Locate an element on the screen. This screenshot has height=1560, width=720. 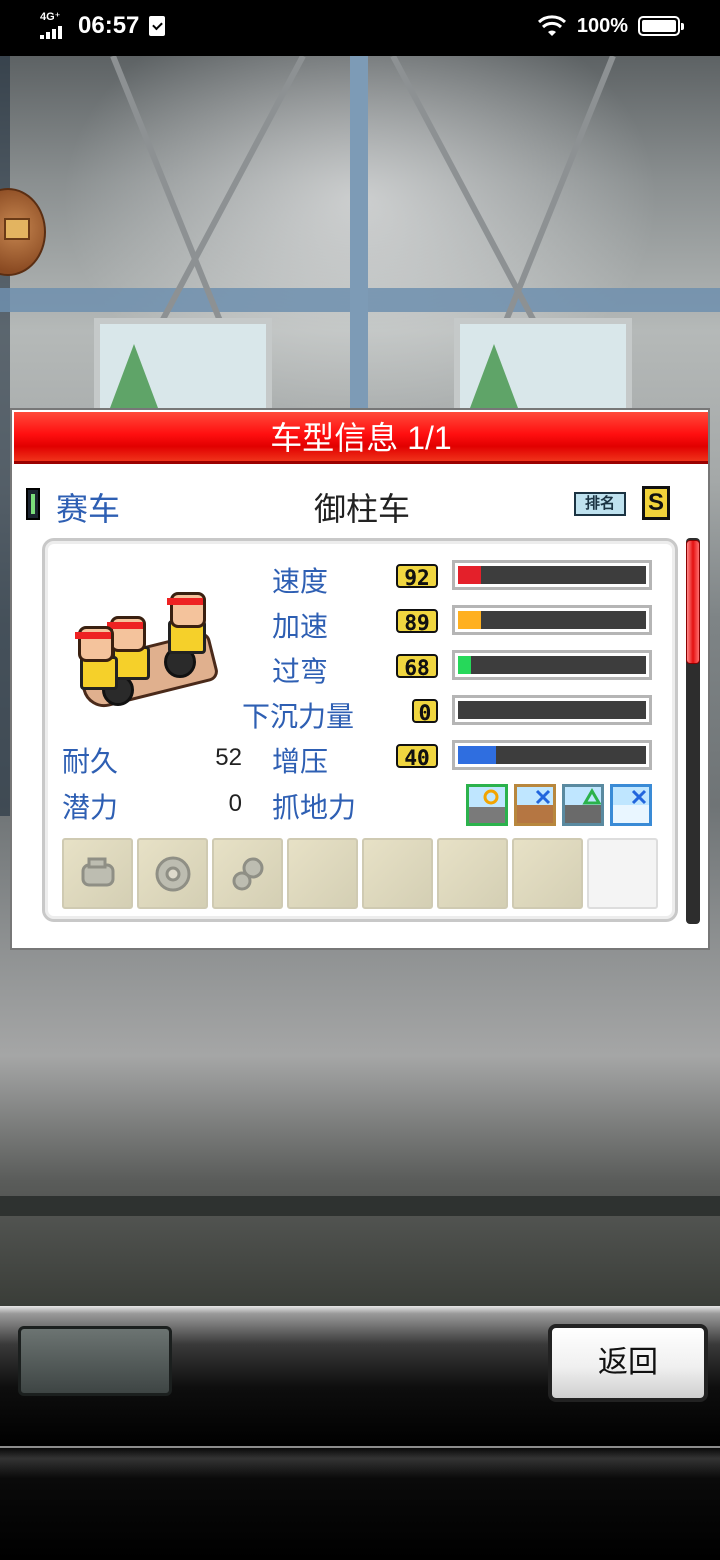
potential-value: 0 is located at coordinates (235, 803).